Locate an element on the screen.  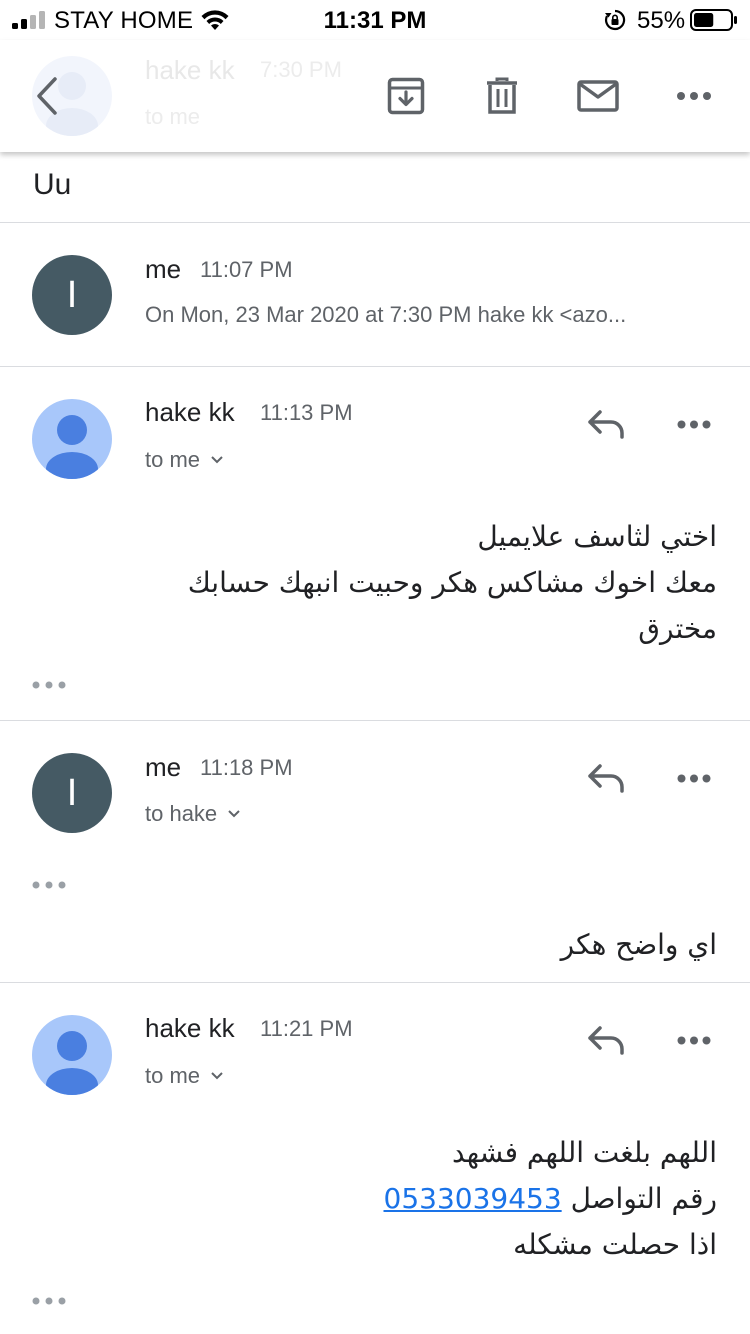
body-line: رقم التواصل 0533039453 is located at coordinates (551, 1199).